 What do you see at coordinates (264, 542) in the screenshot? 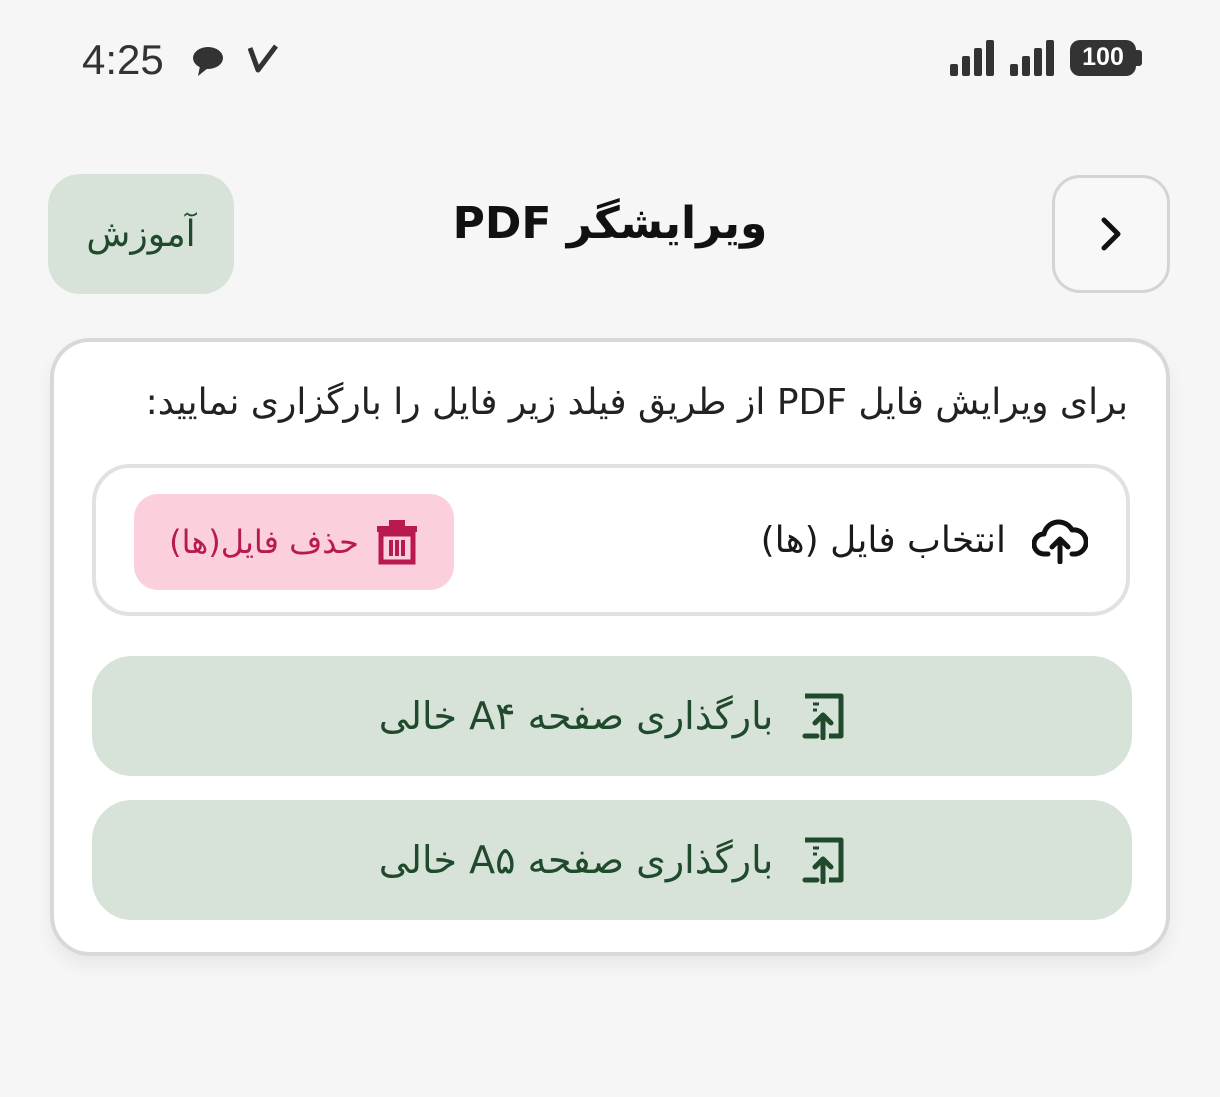
I see `delete-files-label: حذف فایل(ها)` at bounding box center [264, 542].